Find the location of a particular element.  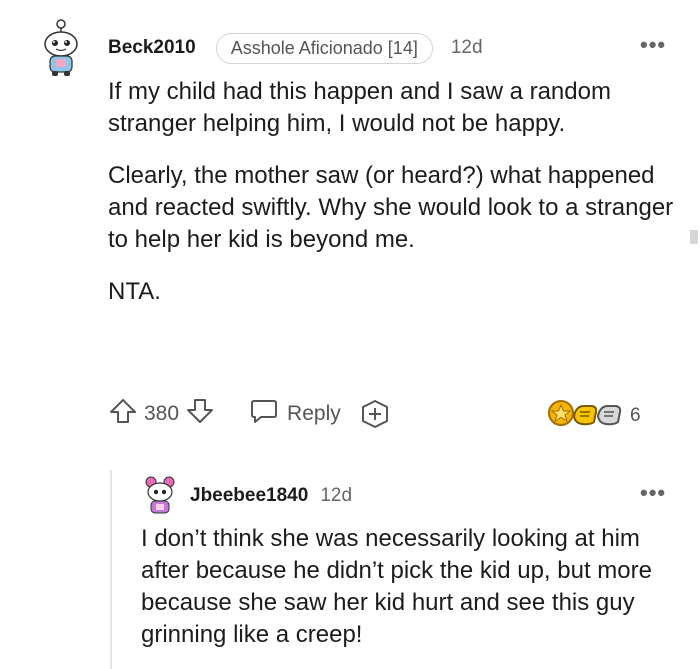

thread-line is located at coordinates (111, 569).